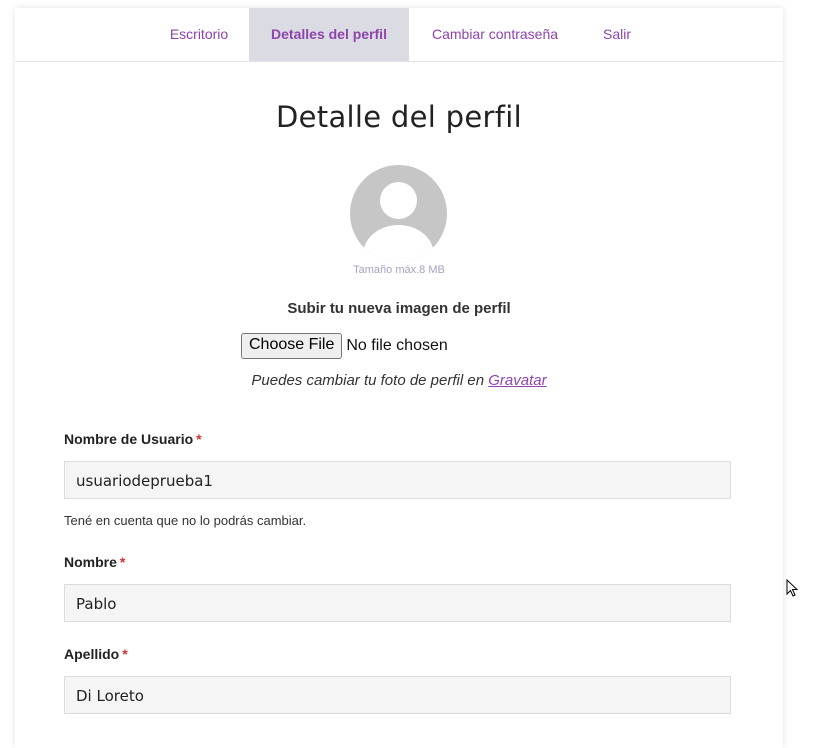 The height and width of the screenshot is (748, 813). I want to click on gravatar-link: Gravatar, so click(517, 380).